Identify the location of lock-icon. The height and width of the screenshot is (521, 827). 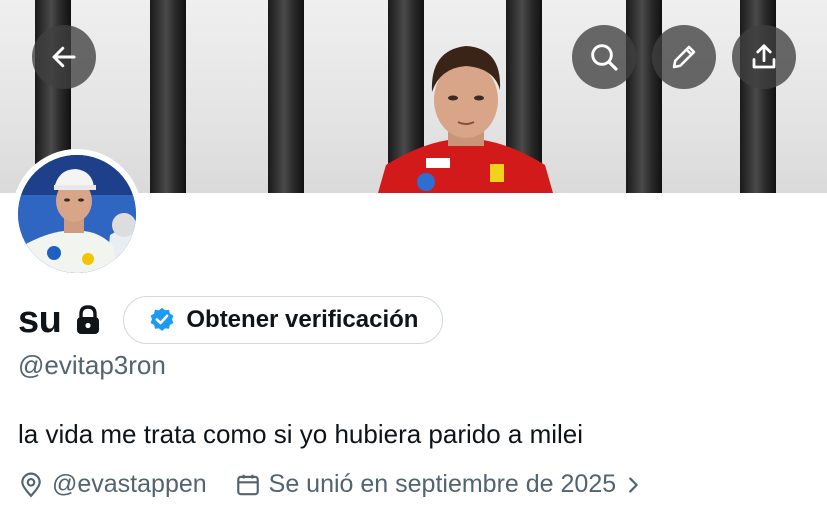
(88, 320).